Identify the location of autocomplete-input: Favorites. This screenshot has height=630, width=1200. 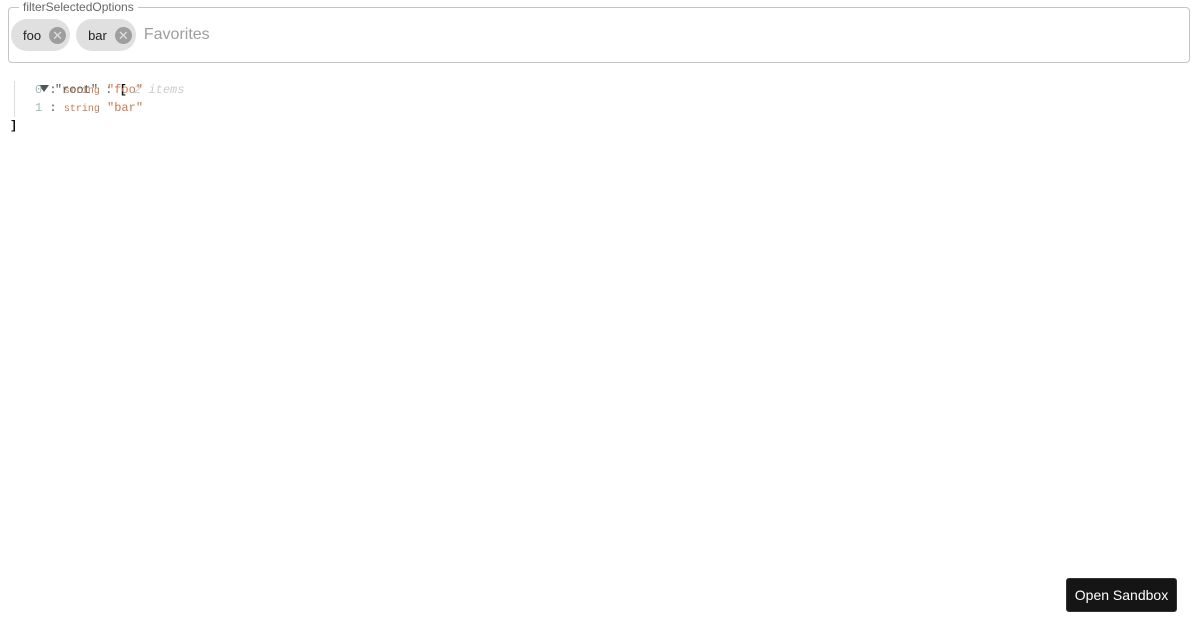
(177, 35).